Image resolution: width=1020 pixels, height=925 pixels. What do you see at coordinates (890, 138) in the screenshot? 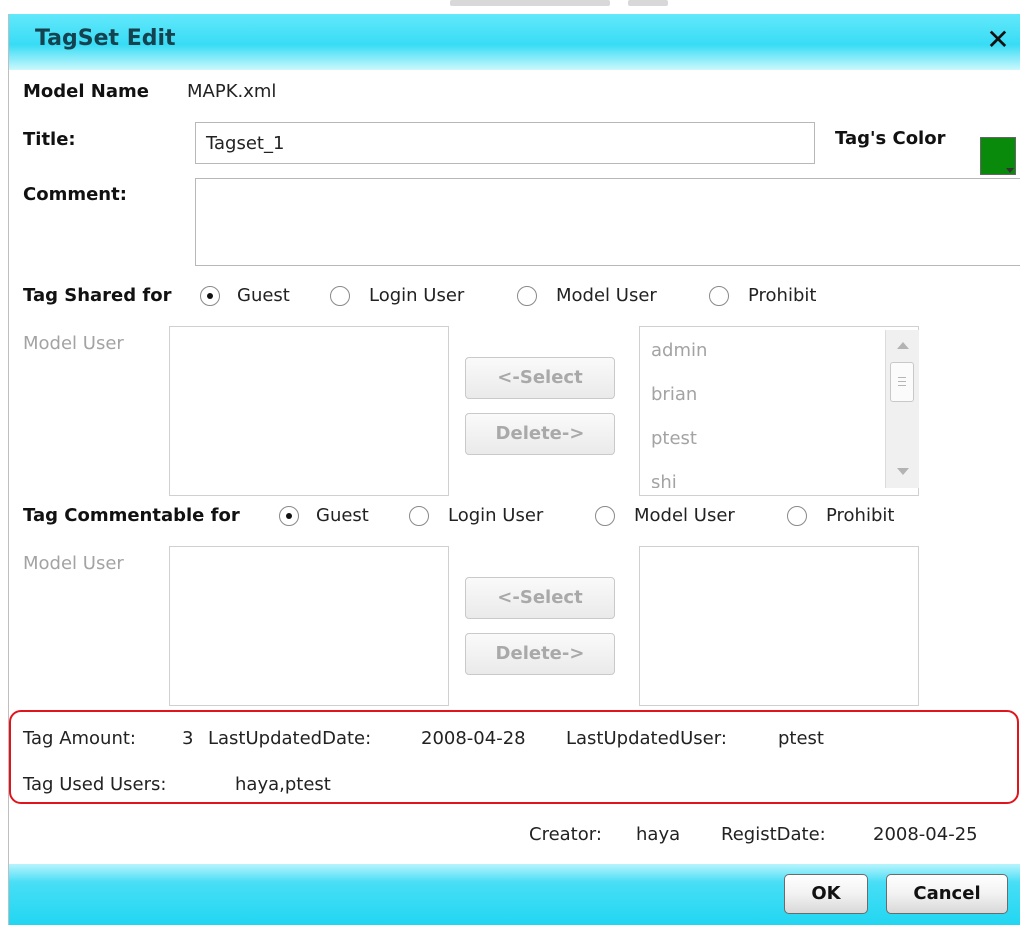
I see `tag-color-label: Tag's Color` at bounding box center [890, 138].